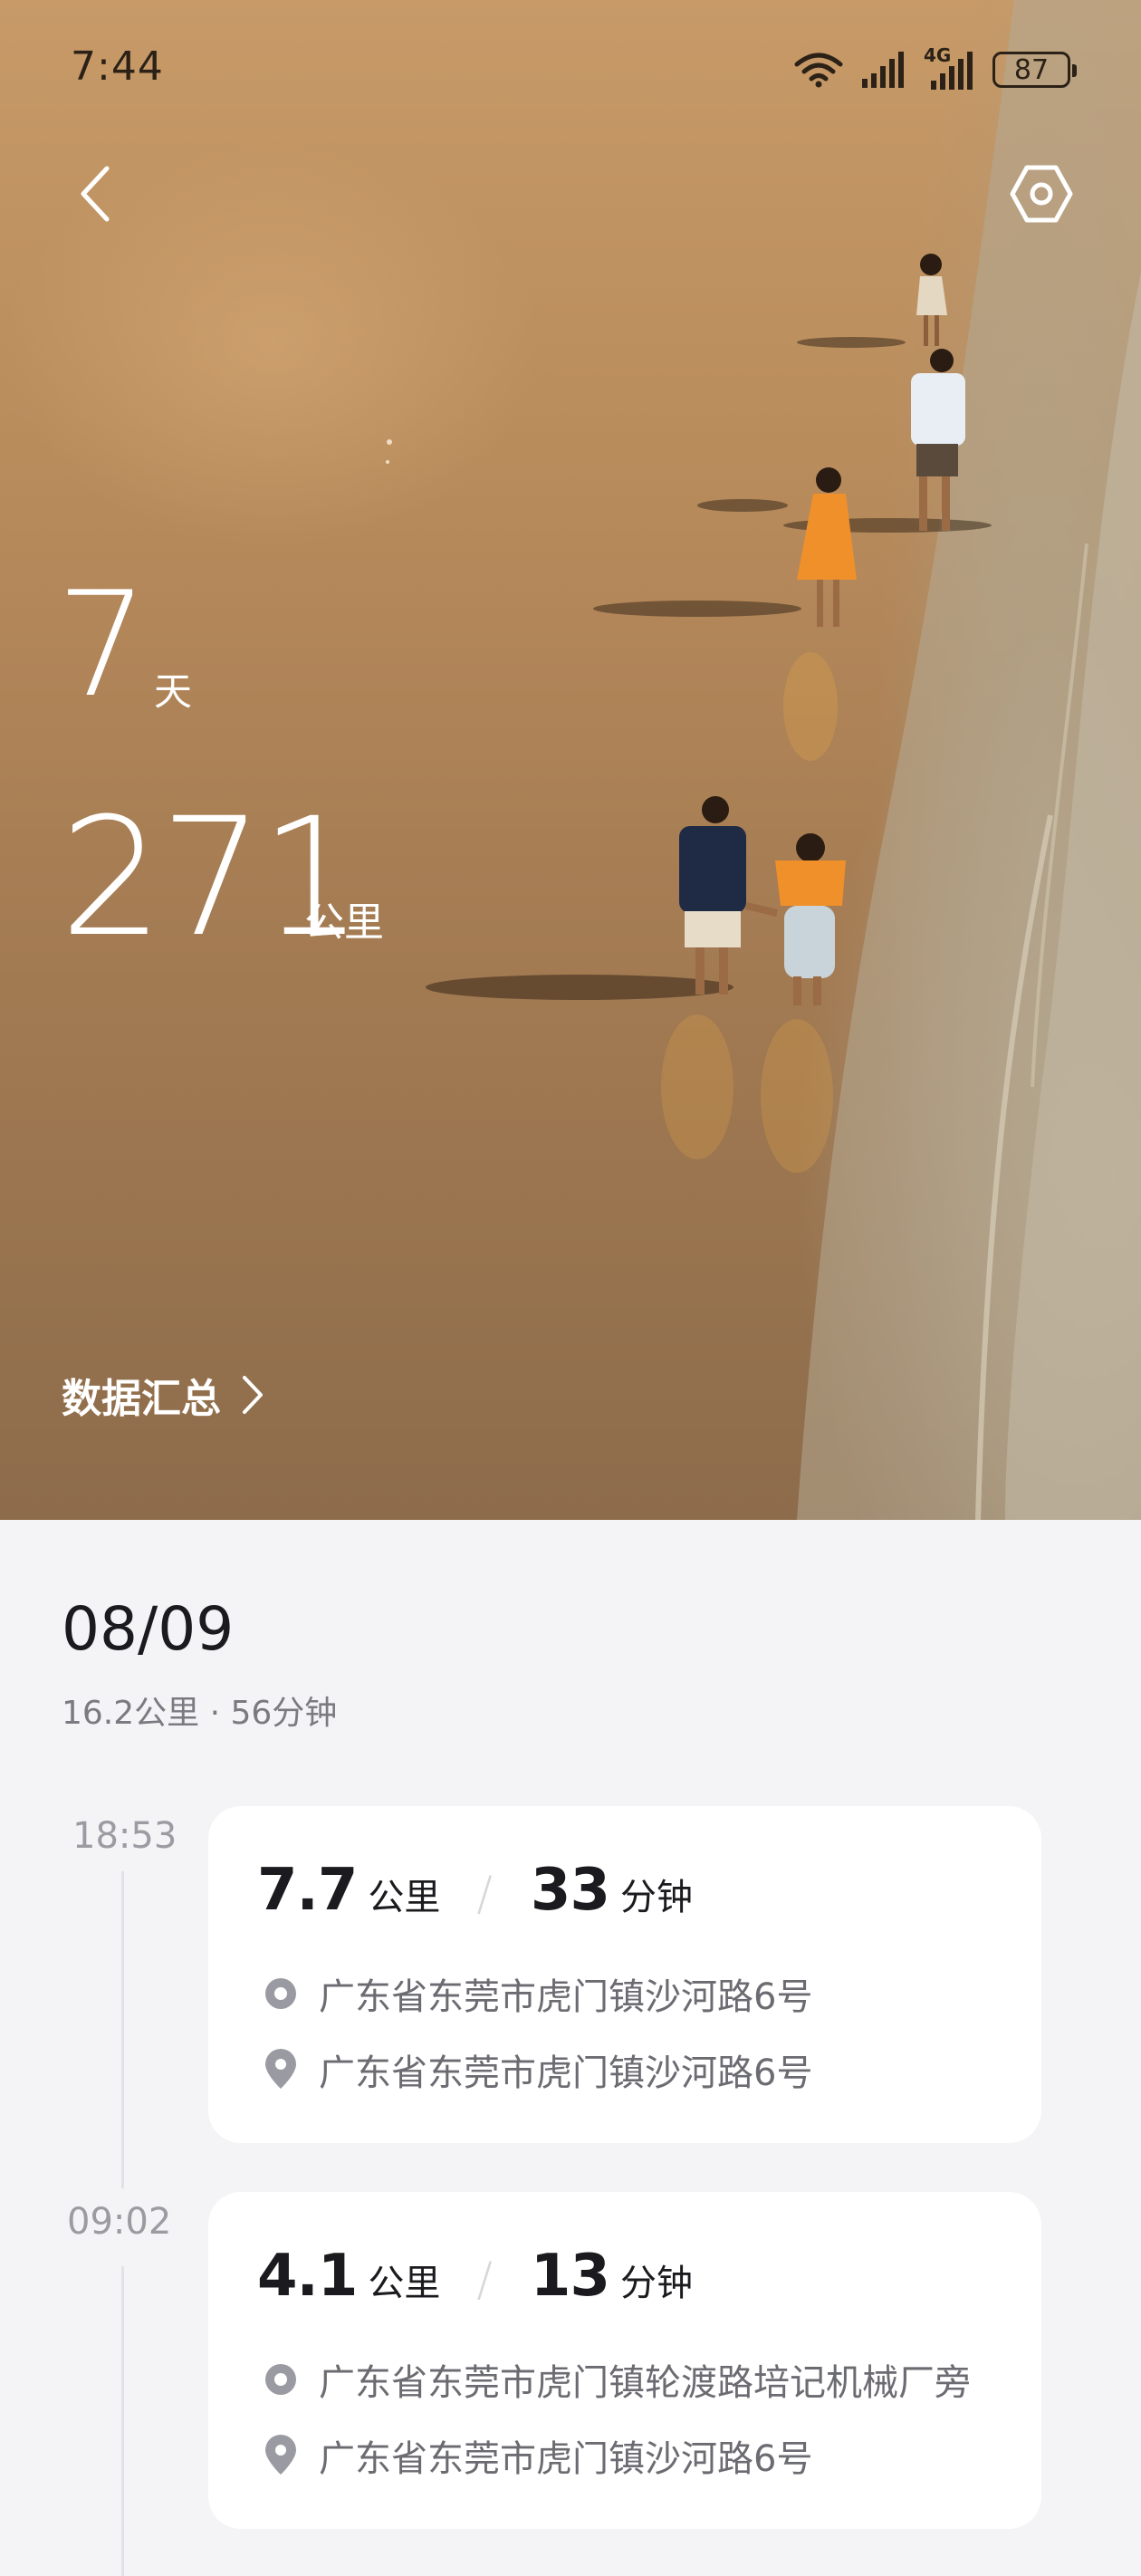 The height and width of the screenshot is (2576, 1141). Describe the element at coordinates (475, 1890) in the screenshot. I see `trip-stats: 7.7 公里 / 33 分钟` at that location.